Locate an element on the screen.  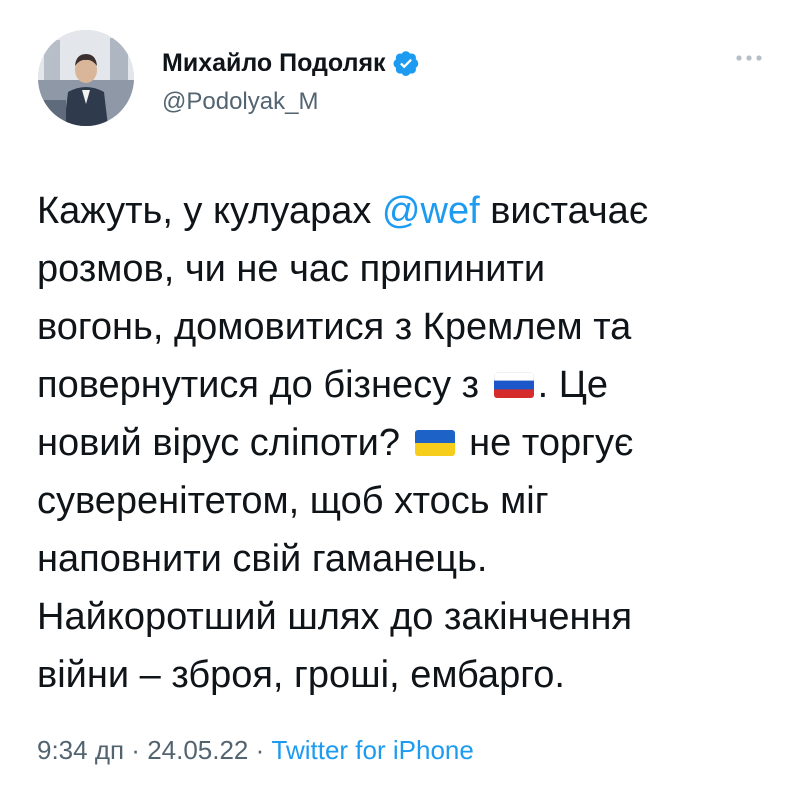
tweet-text-segment: Кажуть, у кулуарах is located at coordinates (209, 211).